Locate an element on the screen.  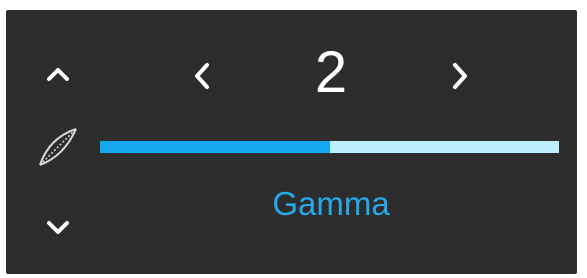
gamma-slider-fill is located at coordinates (215, 147).